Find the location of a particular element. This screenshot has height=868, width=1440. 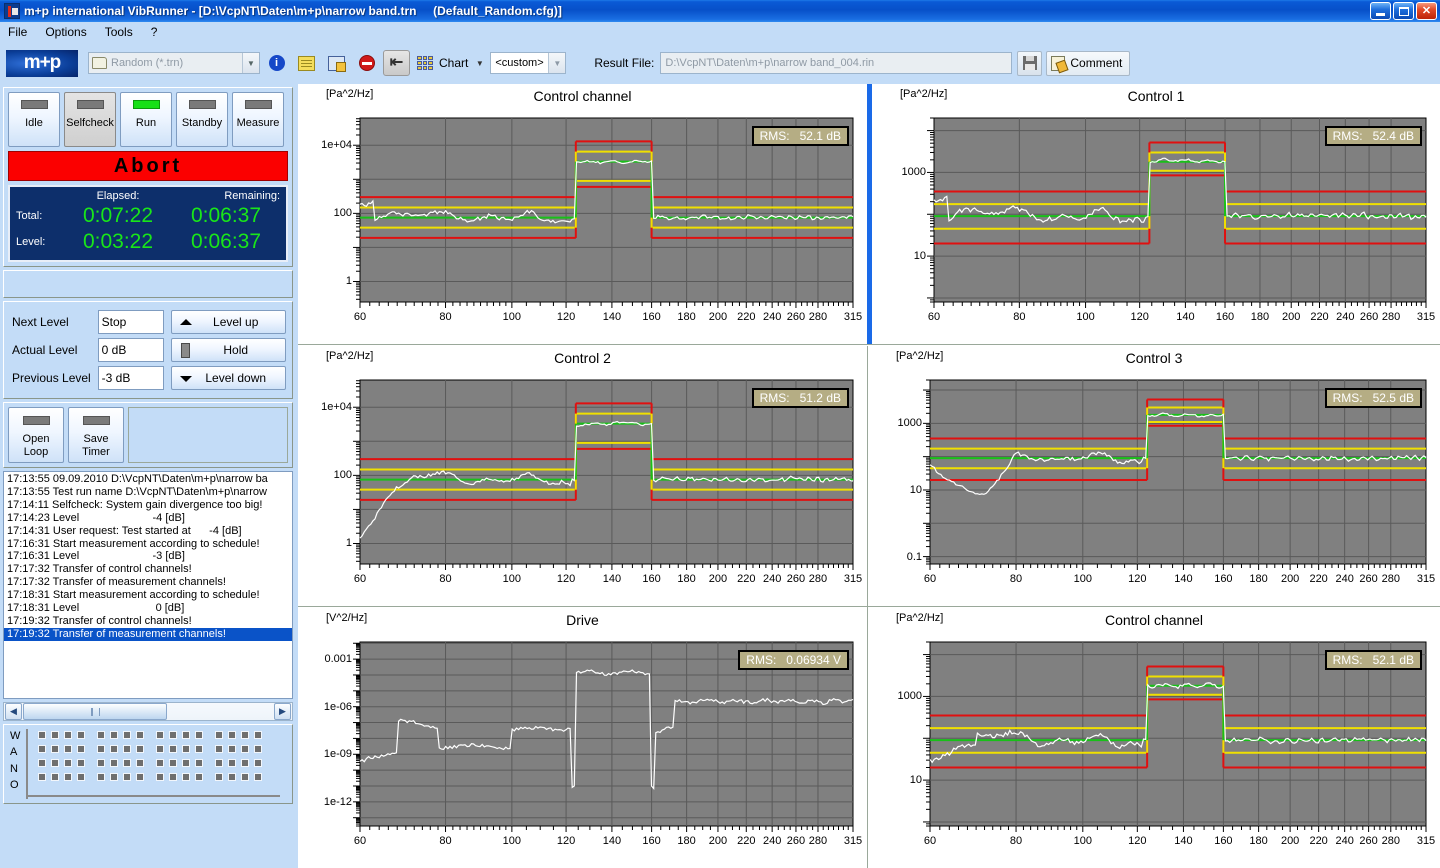

y-axis-tick-label: 1e+04 is located at coordinates (336, 407).